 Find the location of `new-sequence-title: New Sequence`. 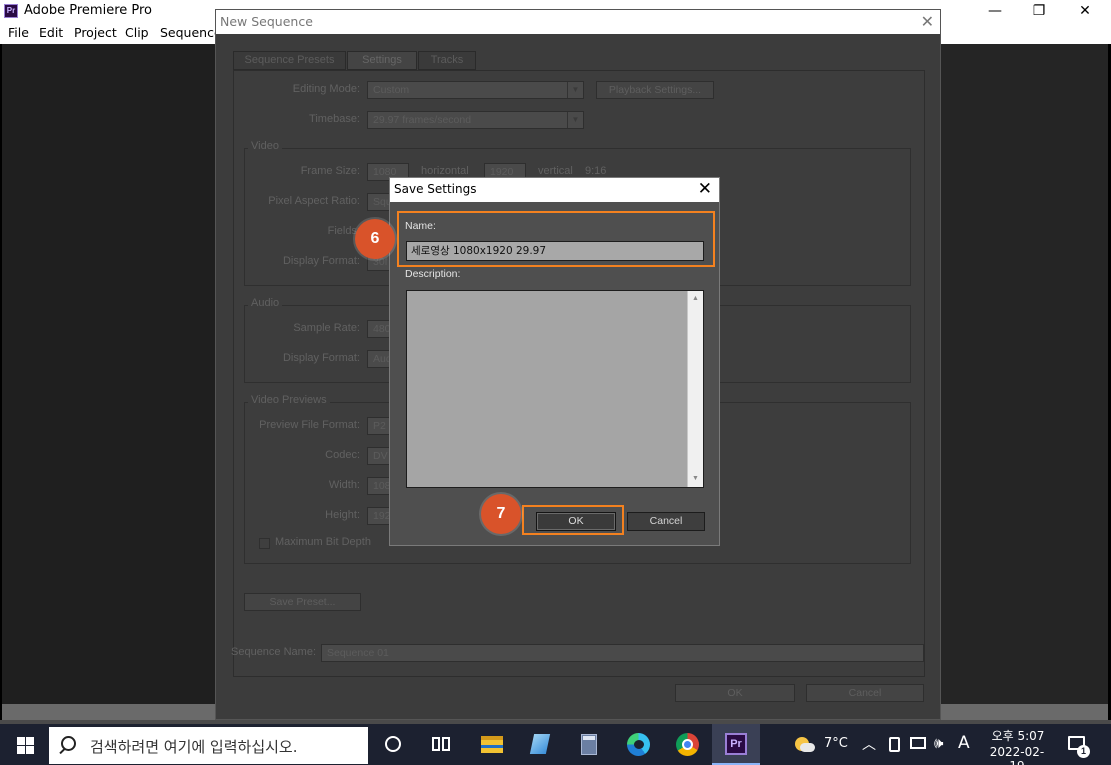

new-sequence-title: New Sequence is located at coordinates (266, 21).